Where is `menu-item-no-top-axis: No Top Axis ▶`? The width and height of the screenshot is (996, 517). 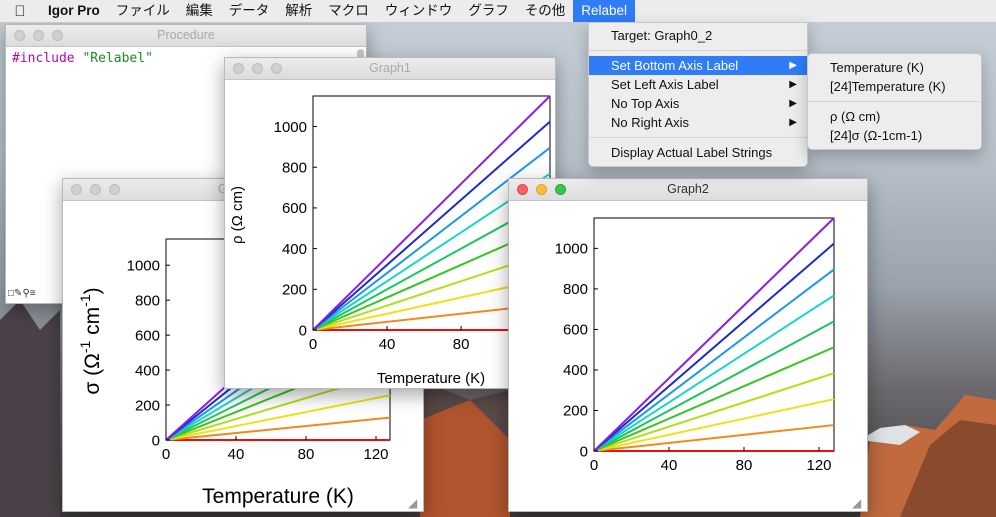
menu-item-no-top-axis: No Top Axis ▶ is located at coordinates (698, 103).